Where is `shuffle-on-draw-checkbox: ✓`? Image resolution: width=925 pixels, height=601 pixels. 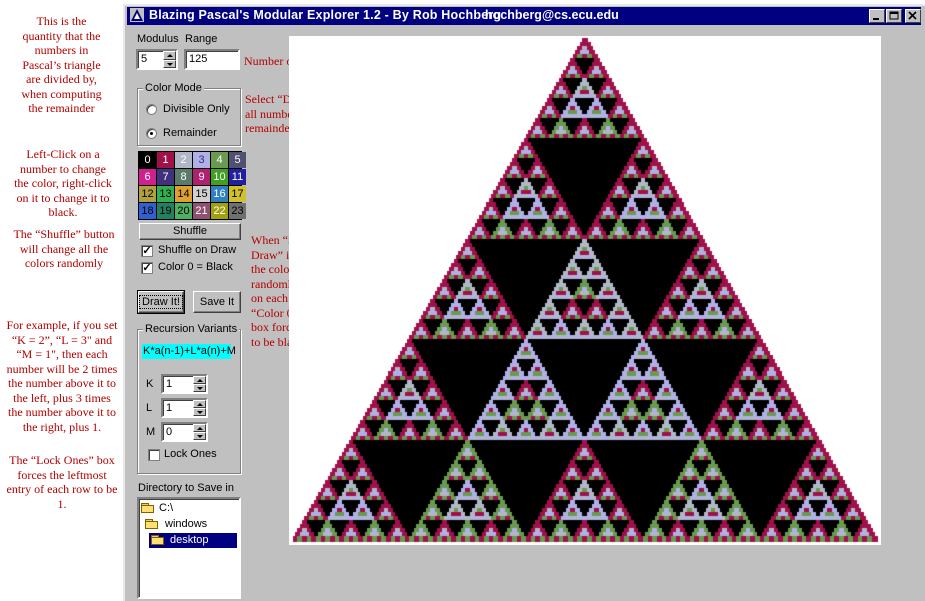
shuffle-on-draw-checkbox: ✓ is located at coordinates (147, 251).